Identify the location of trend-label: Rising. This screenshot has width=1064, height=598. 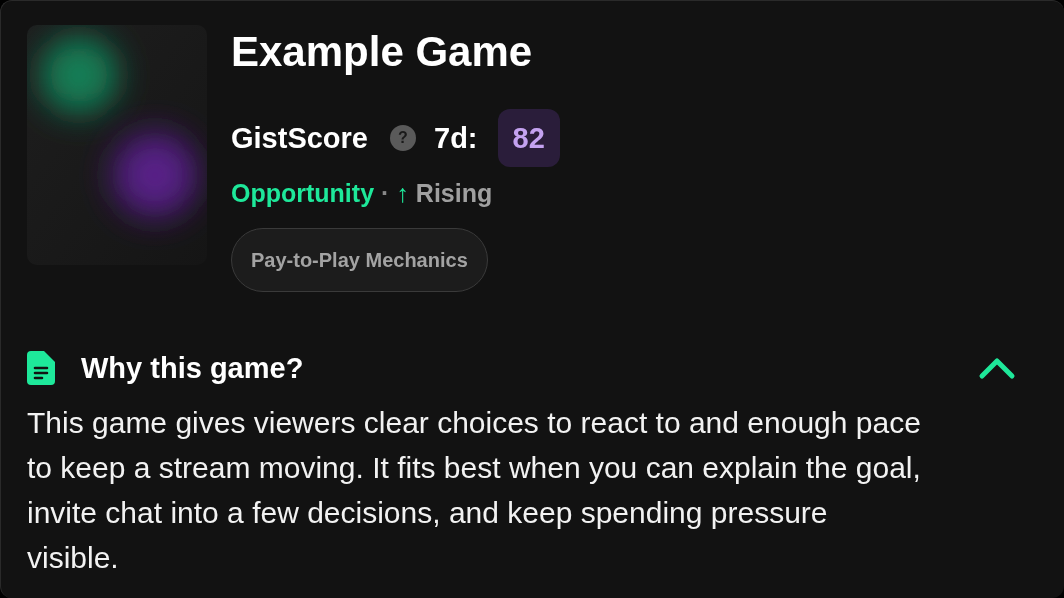
(454, 193).